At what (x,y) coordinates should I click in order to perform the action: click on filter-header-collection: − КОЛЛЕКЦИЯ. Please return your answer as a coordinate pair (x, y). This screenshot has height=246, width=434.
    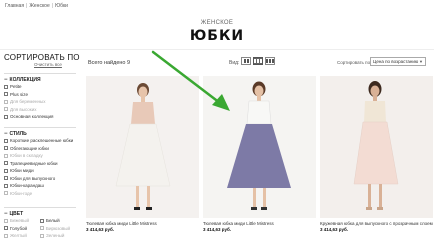
    Looking at the image, I should click on (40, 78).